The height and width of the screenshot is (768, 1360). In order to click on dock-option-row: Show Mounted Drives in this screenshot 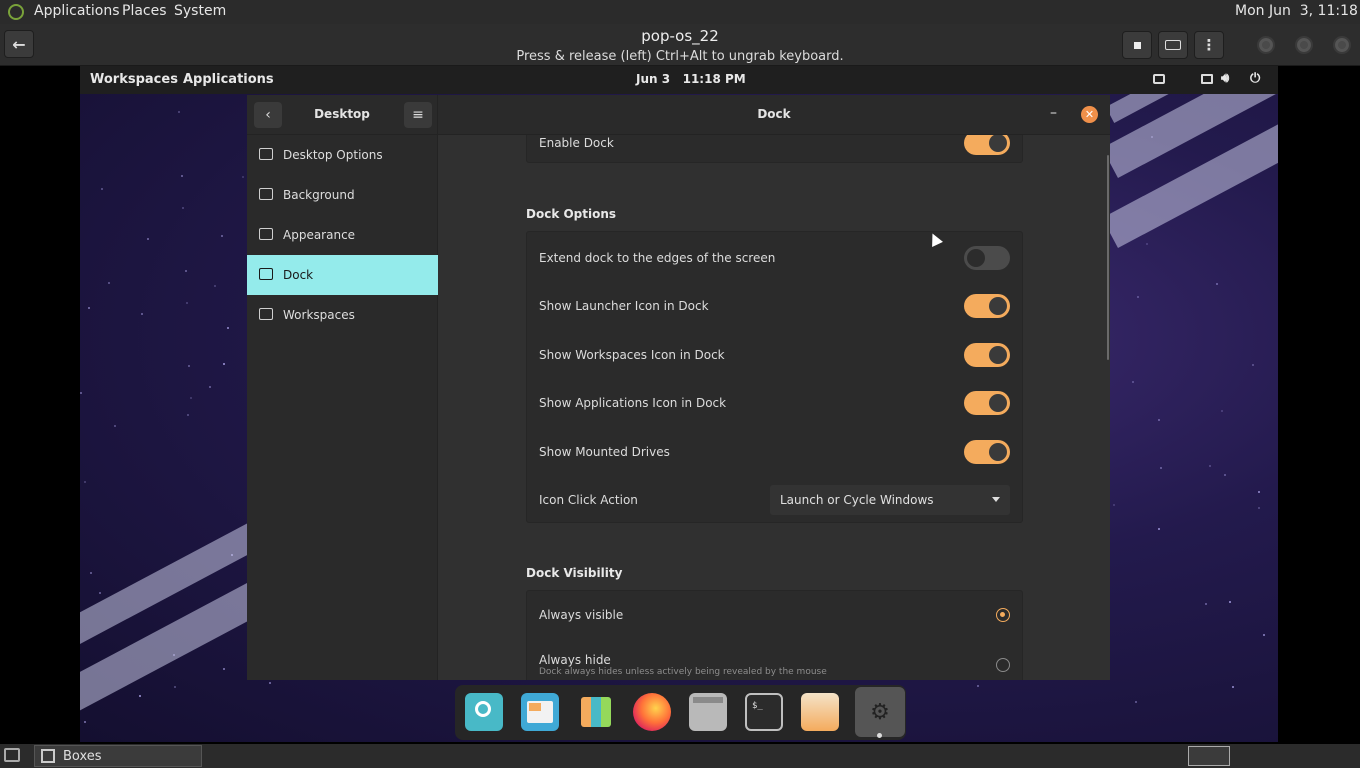, I will do `click(775, 452)`.